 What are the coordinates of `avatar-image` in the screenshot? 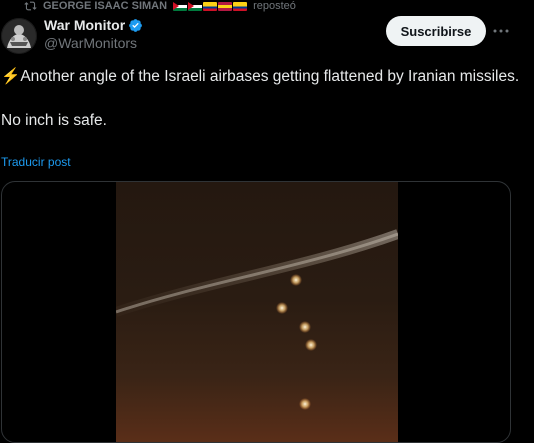 It's located at (19, 36).